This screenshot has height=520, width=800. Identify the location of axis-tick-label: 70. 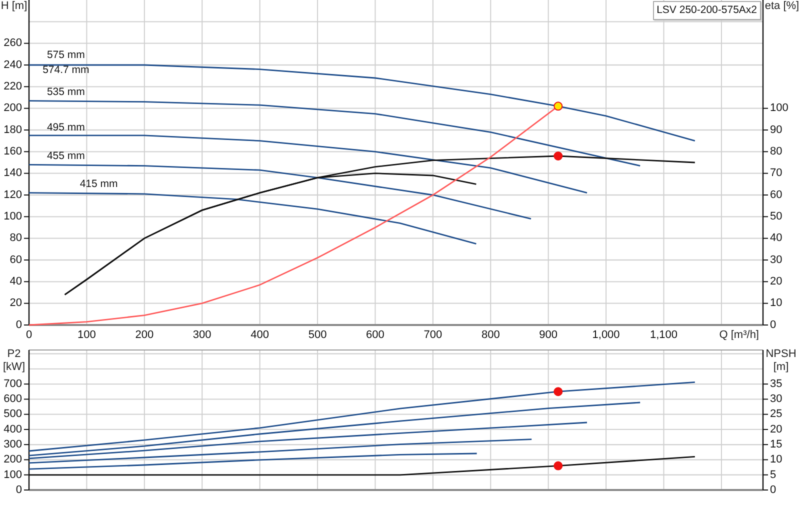
(776, 173).